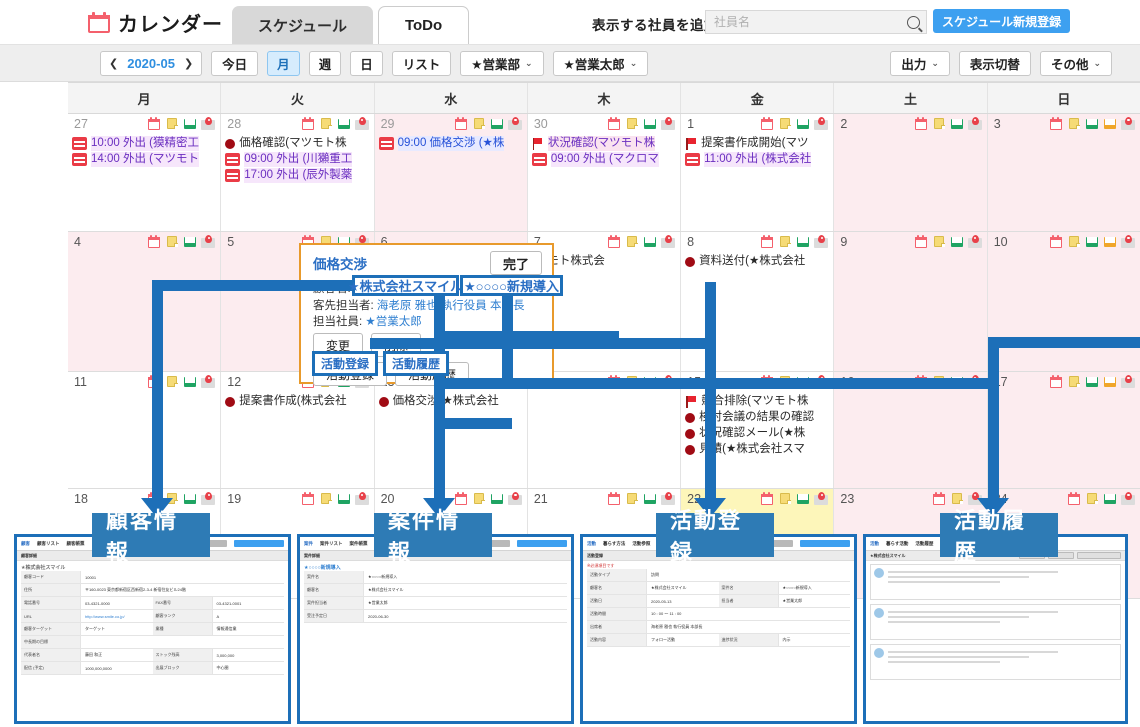 This screenshot has width=1140, height=727. What do you see at coordinates (423, 25) in the screenshot?
I see `tab-todo: ToDo` at bounding box center [423, 25].